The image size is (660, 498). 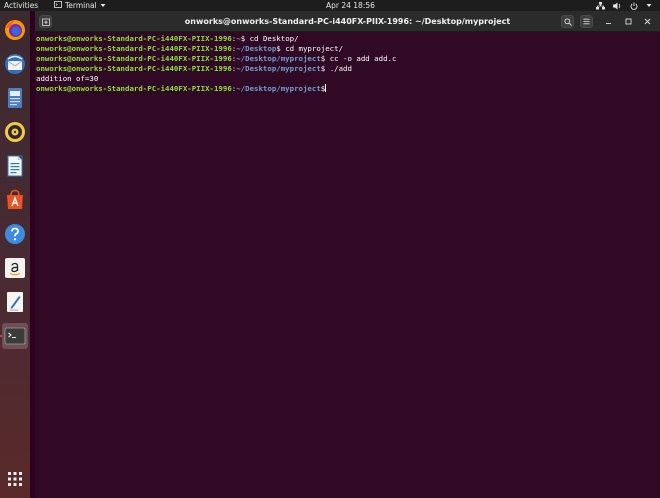 I want to click on network-icon, so click(x=600, y=5).